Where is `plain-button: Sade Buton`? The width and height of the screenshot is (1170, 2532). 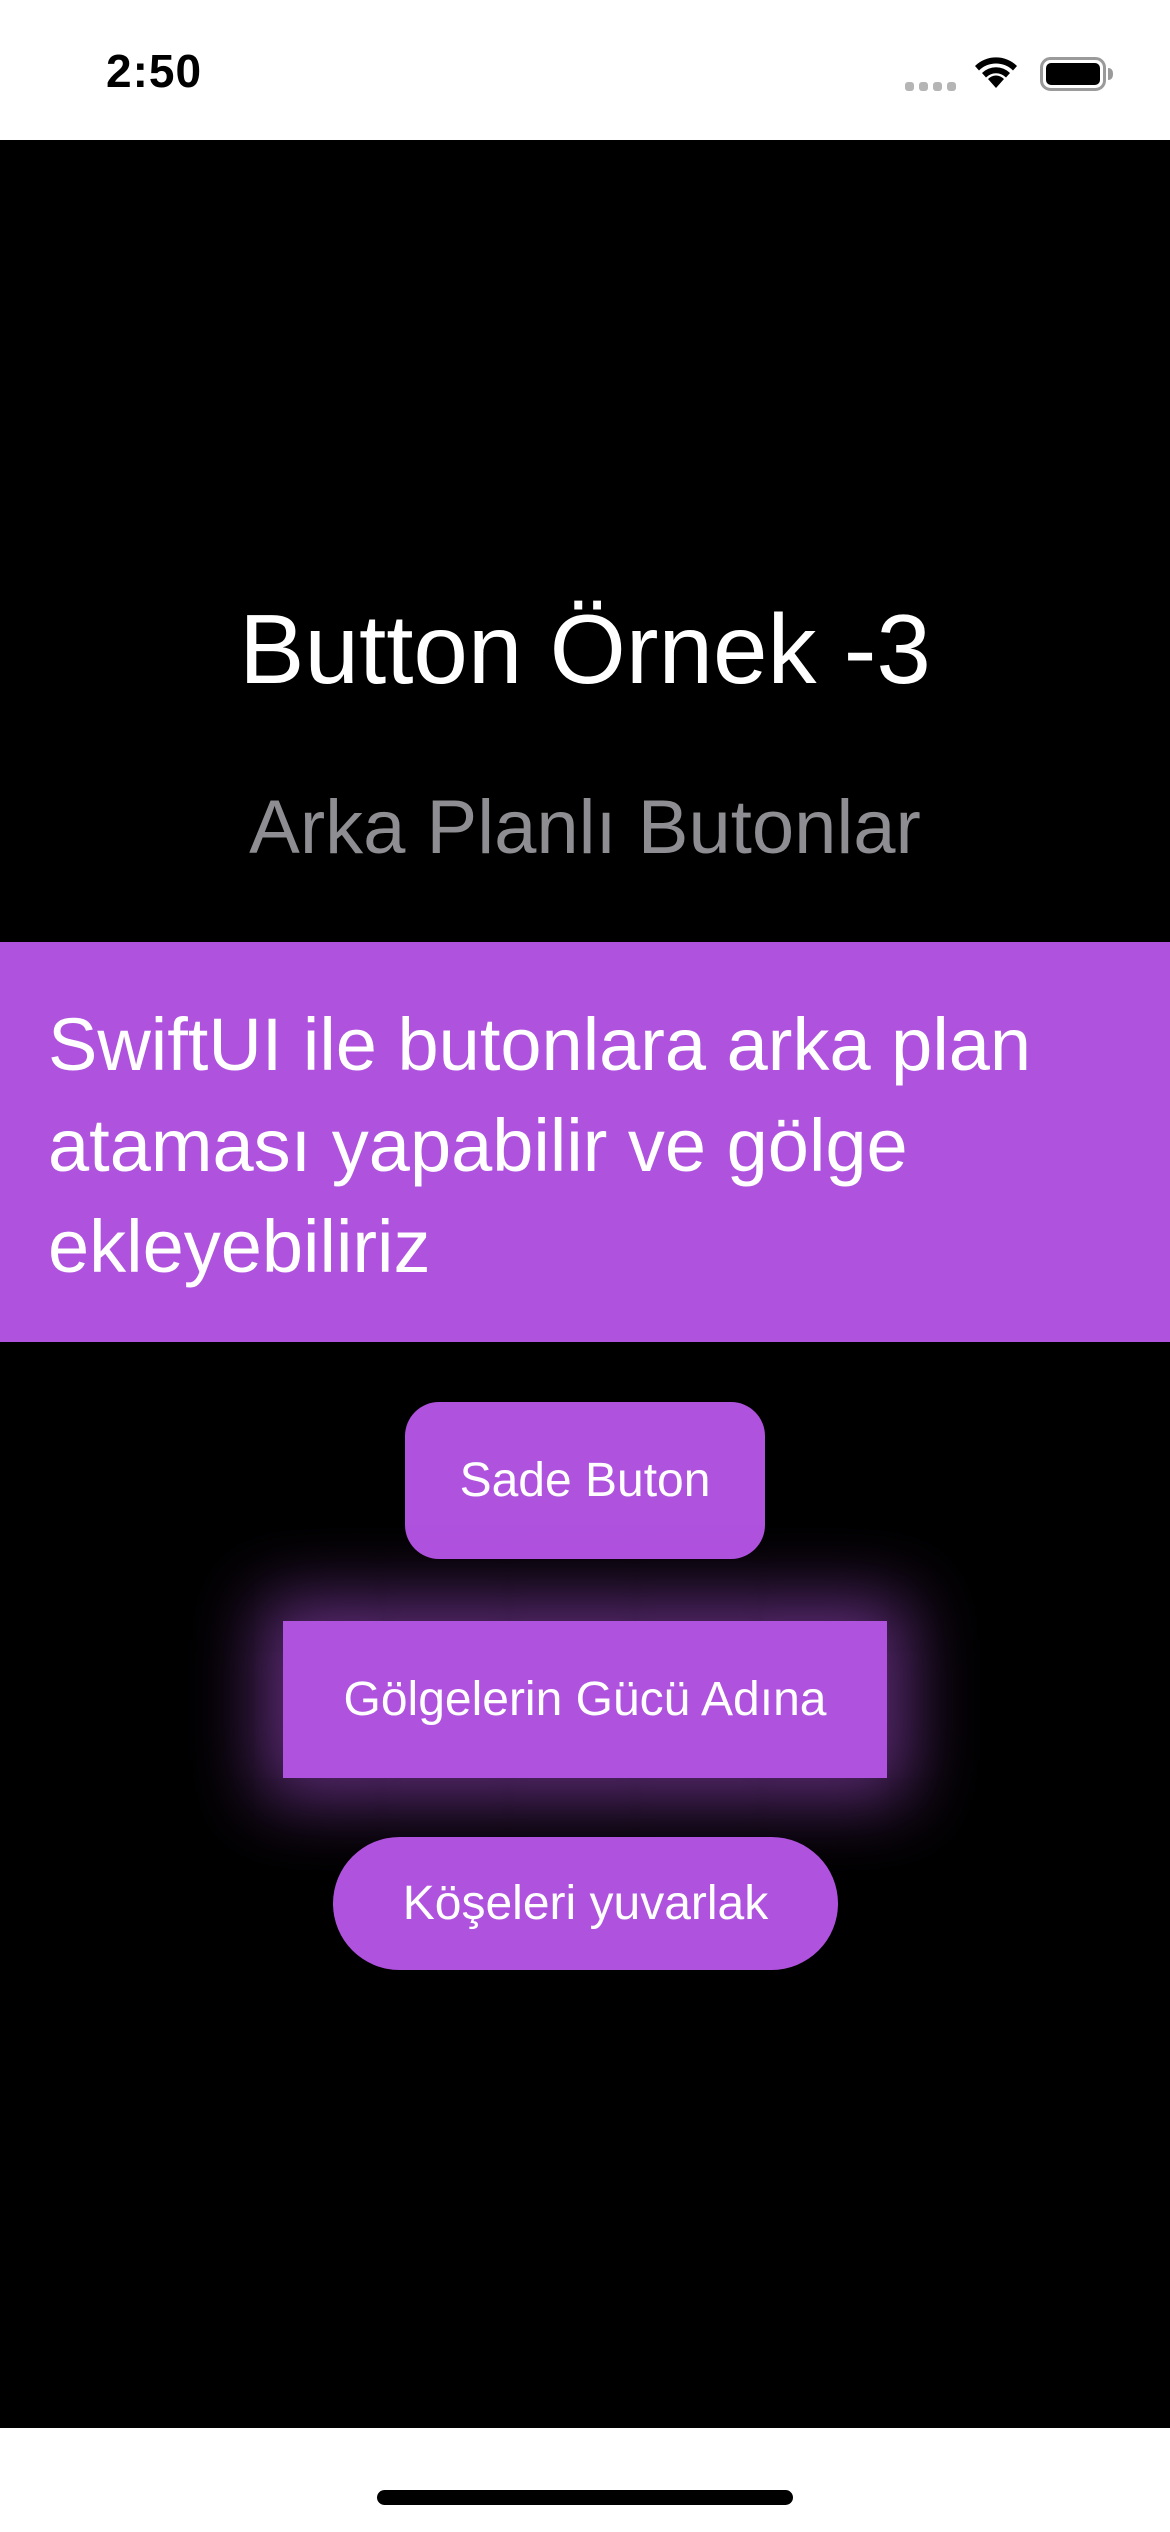 plain-button: Sade Buton is located at coordinates (585, 1480).